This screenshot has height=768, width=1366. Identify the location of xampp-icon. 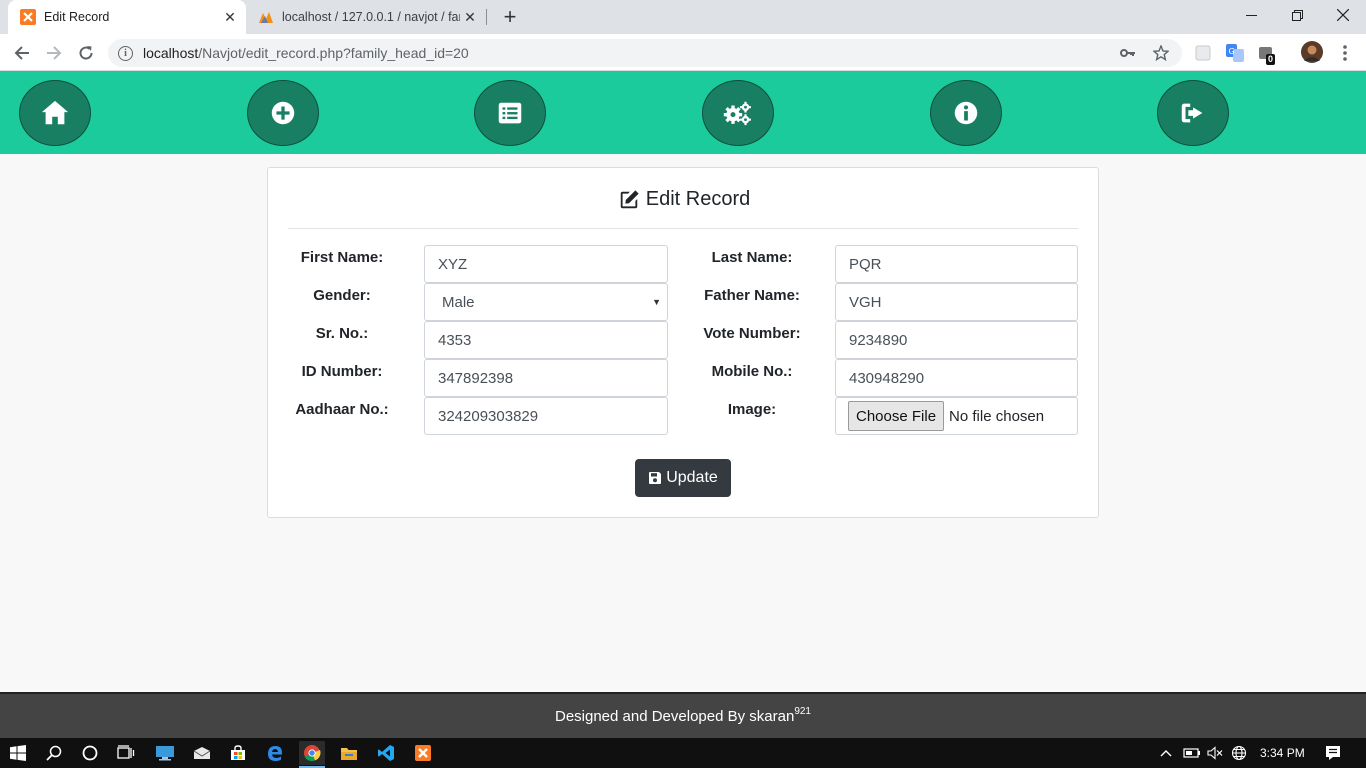
(28, 17).